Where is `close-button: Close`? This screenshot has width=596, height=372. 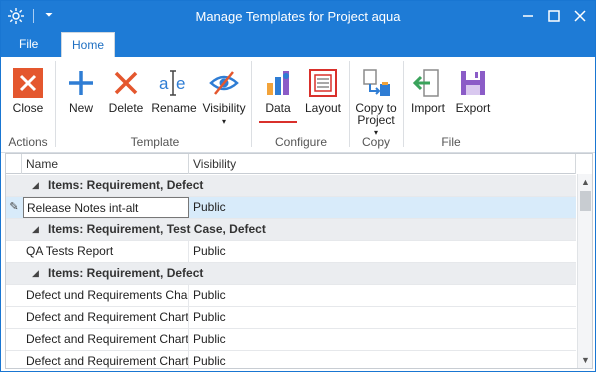 close-button: Close is located at coordinates (28, 98).